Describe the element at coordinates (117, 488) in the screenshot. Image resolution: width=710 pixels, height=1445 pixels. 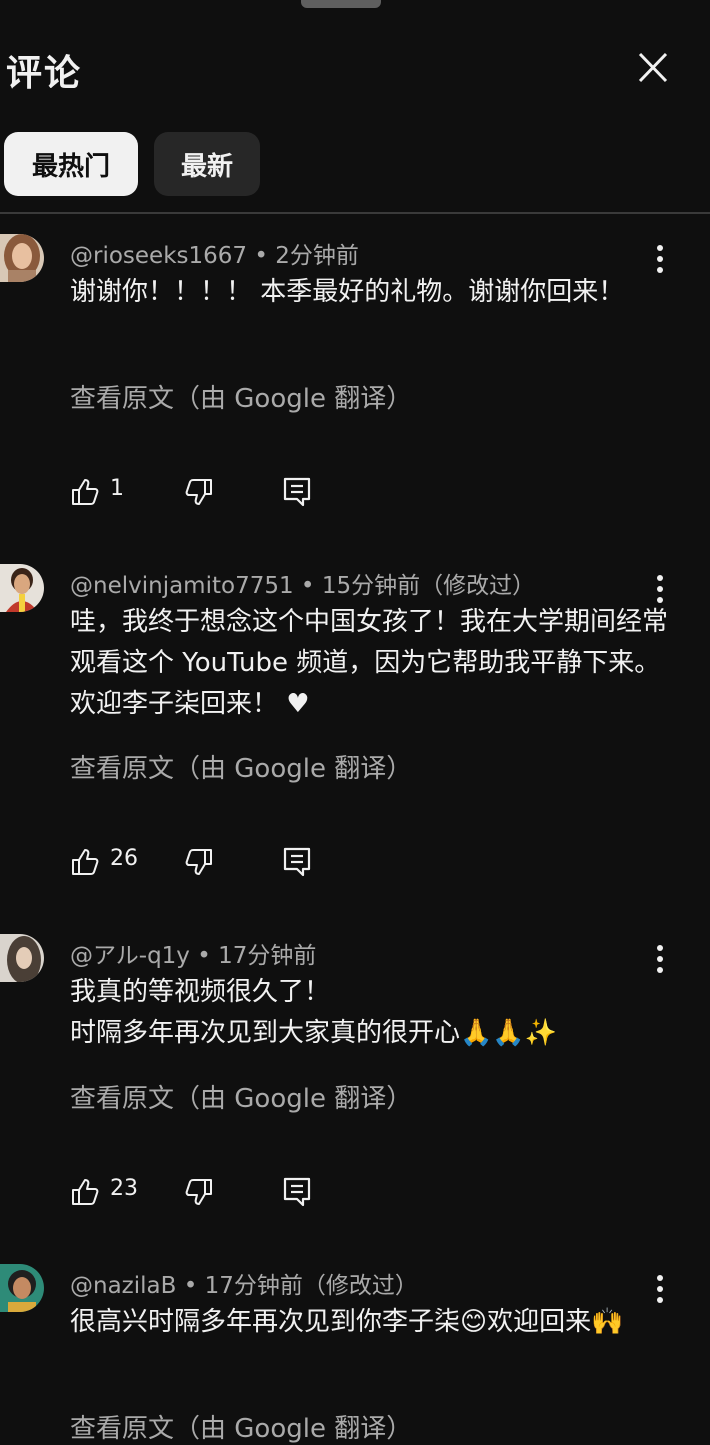
I see `like-count: 1` at that location.